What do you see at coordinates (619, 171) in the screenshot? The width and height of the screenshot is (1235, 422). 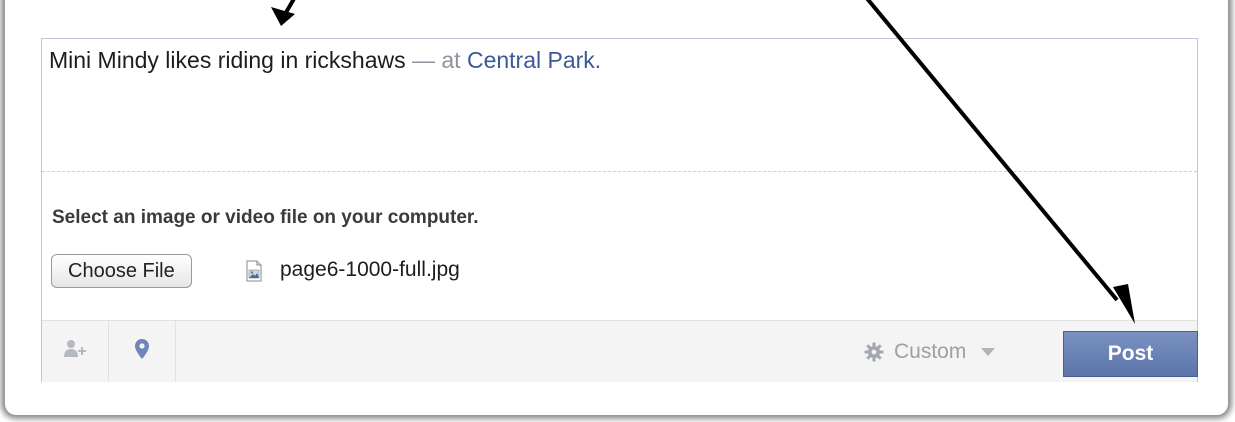 I see `dashed-divider` at bounding box center [619, 171].